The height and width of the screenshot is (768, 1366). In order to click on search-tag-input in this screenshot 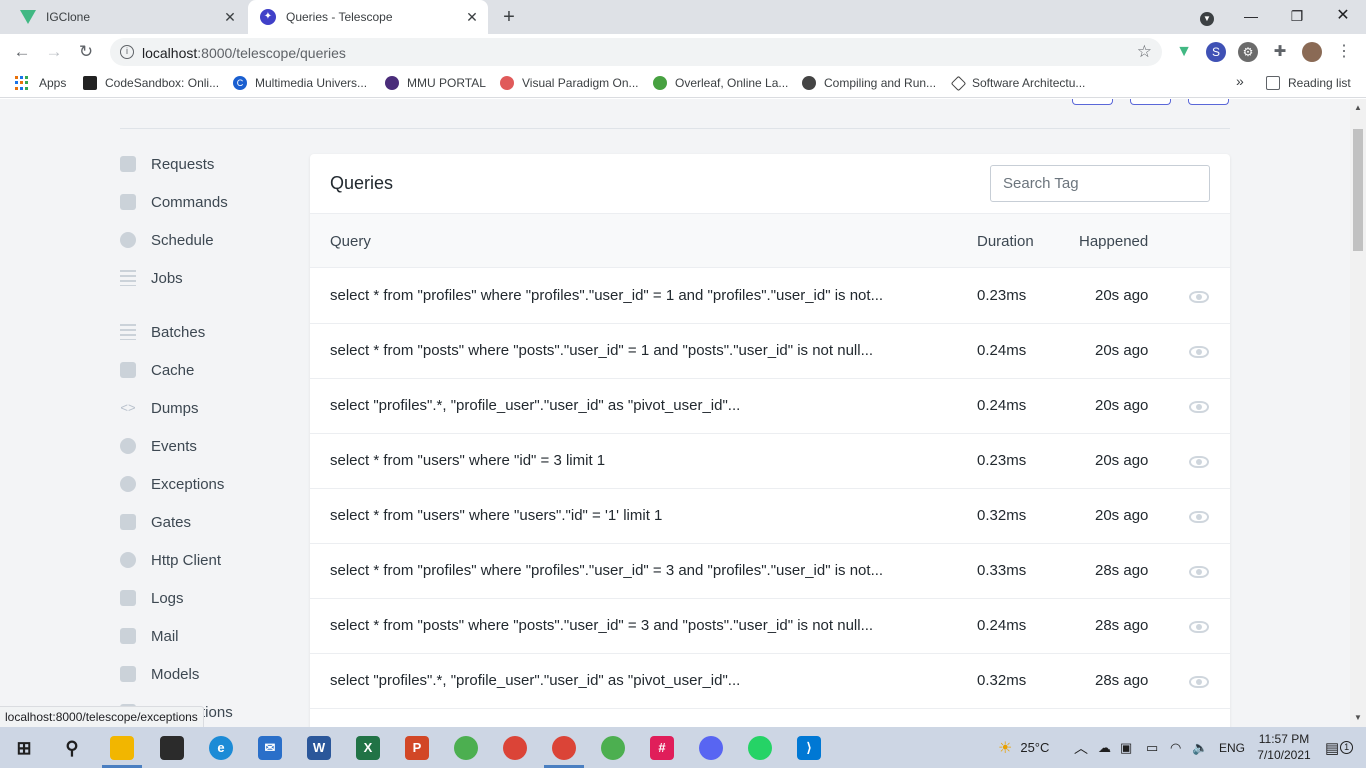, I will do `click(1100, 183)`.